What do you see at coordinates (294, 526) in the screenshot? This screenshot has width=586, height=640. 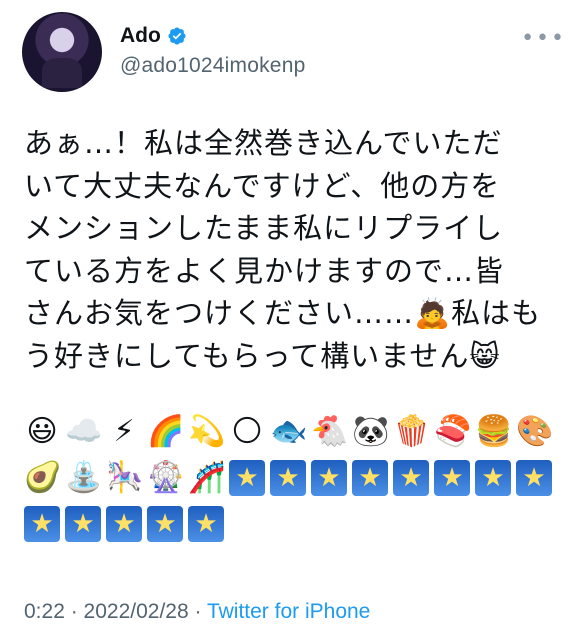 I see `emoji-row` at bounding box center [294, 526].